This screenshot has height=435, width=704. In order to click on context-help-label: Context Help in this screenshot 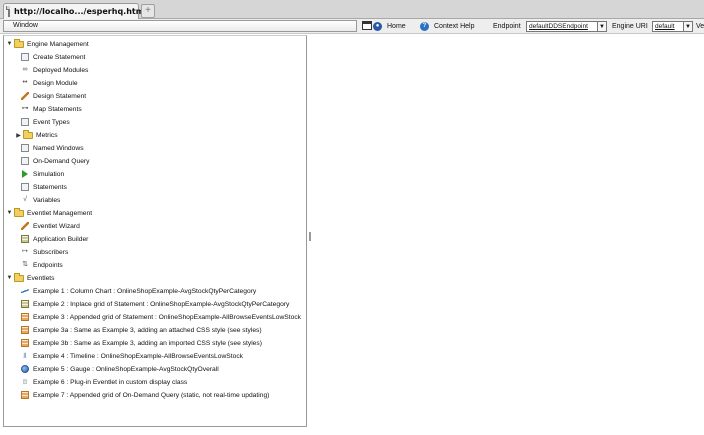, I will do `click(454, 26)`.